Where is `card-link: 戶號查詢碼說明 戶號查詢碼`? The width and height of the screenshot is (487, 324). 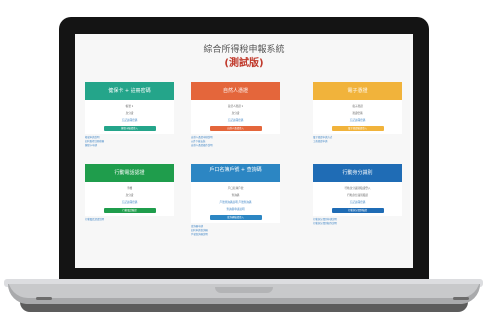 card-link: 戶號查詢碼說明 戶號查詢碼 is located at coordinates (235, 202).